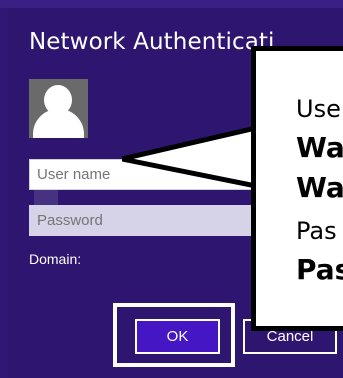 This screenshot has height=378, width=343. I want to click on top-border, so click(171, 4).